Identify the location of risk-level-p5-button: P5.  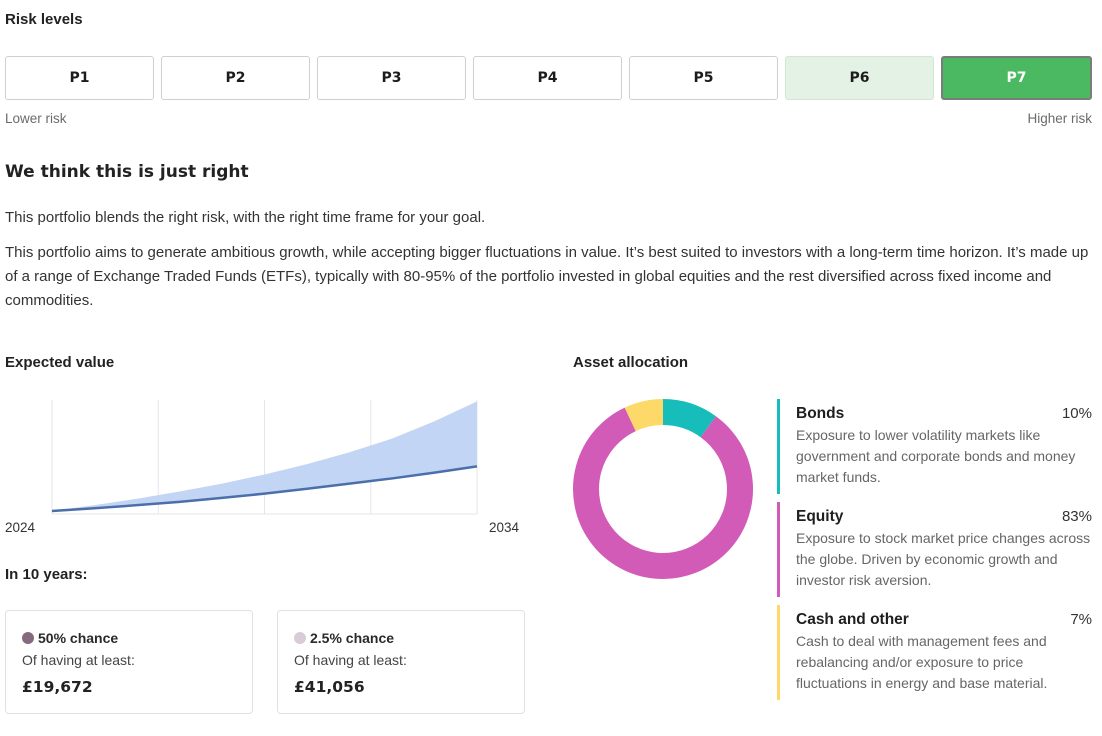
(703, 78).